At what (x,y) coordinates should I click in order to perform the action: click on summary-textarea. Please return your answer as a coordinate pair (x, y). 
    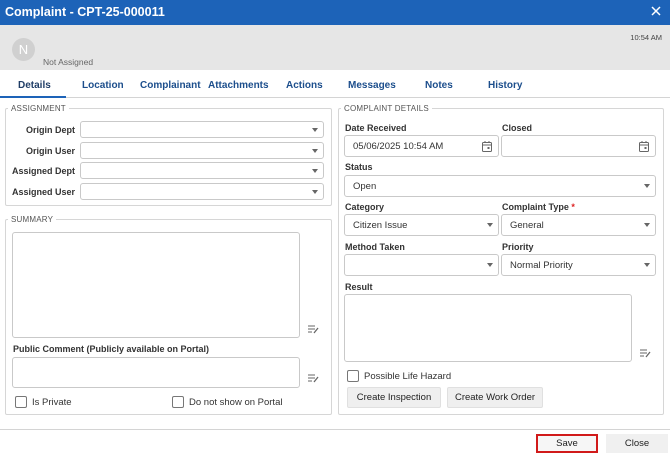
    Looking at the image, I should click on (156, 285).